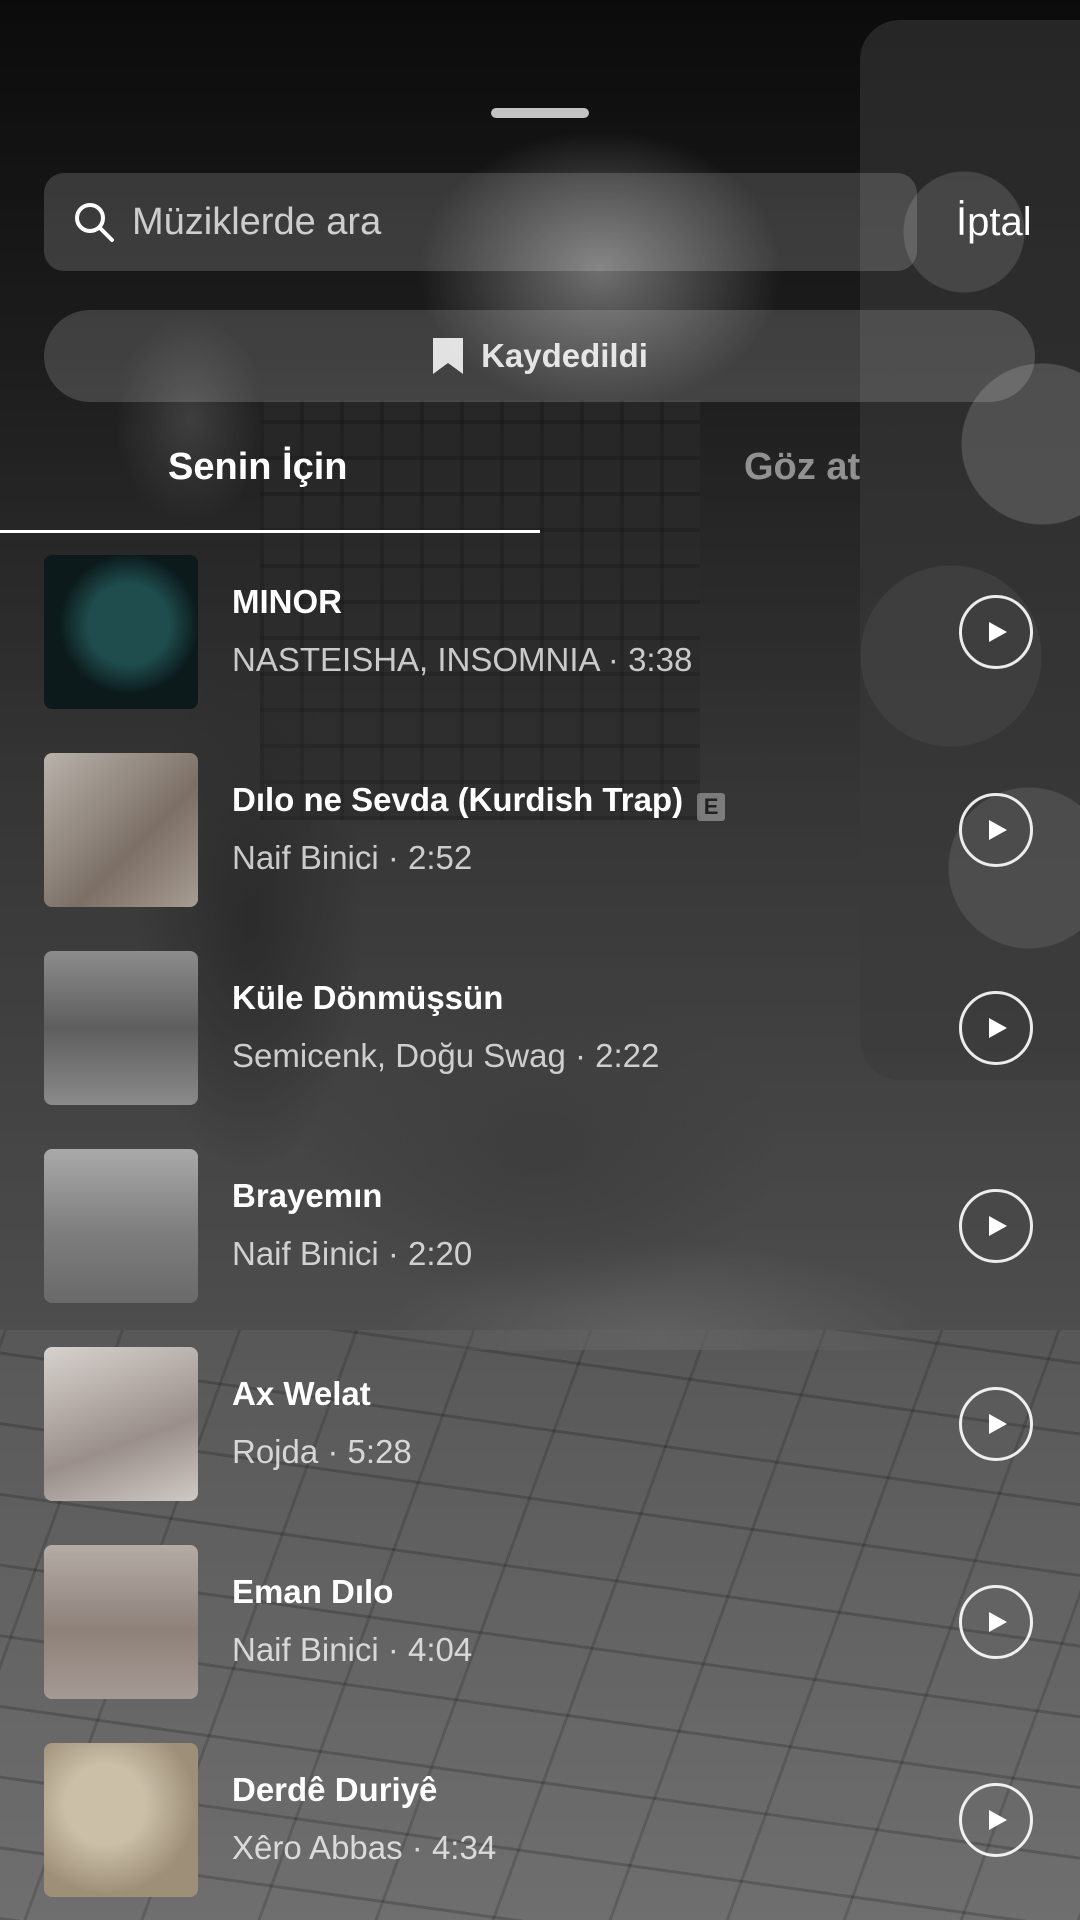  What do you see at coordinates (523, 222) in the screenshot?
I see `search-input` at bounding box center [523, 222].